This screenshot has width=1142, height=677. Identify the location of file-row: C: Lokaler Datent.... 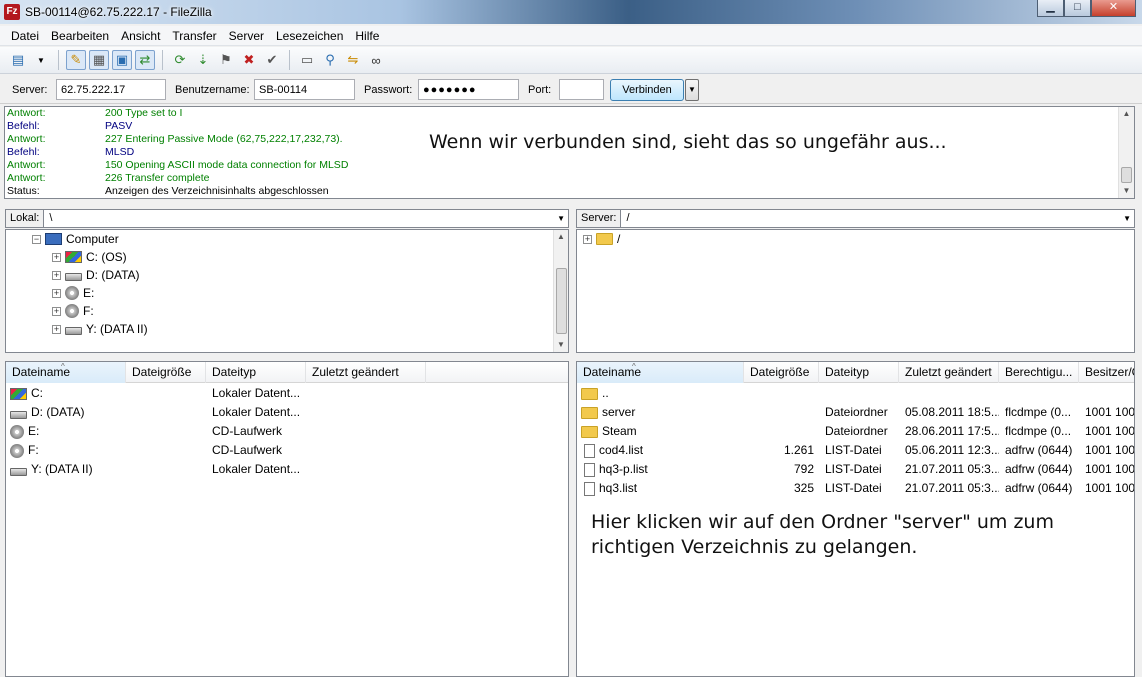
(287, 393).